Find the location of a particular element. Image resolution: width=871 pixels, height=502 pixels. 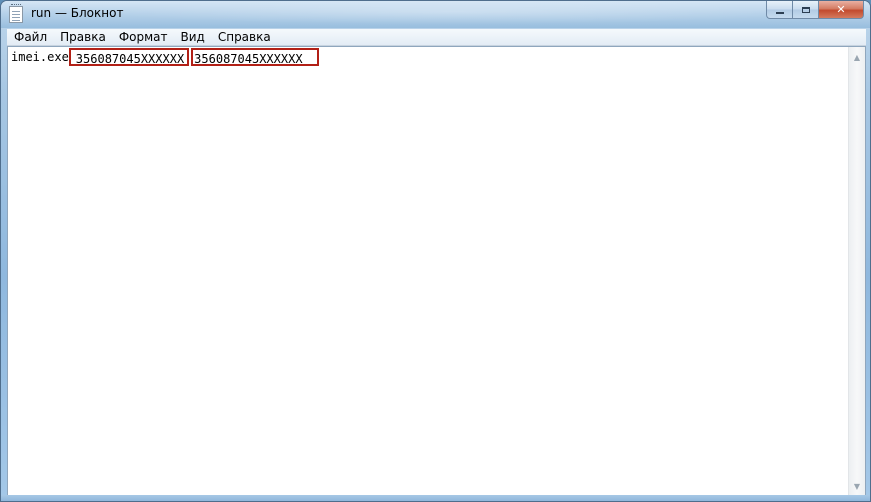

imei-highlight-1: 356087045XXXXXX is located at coordinates (129, 57).